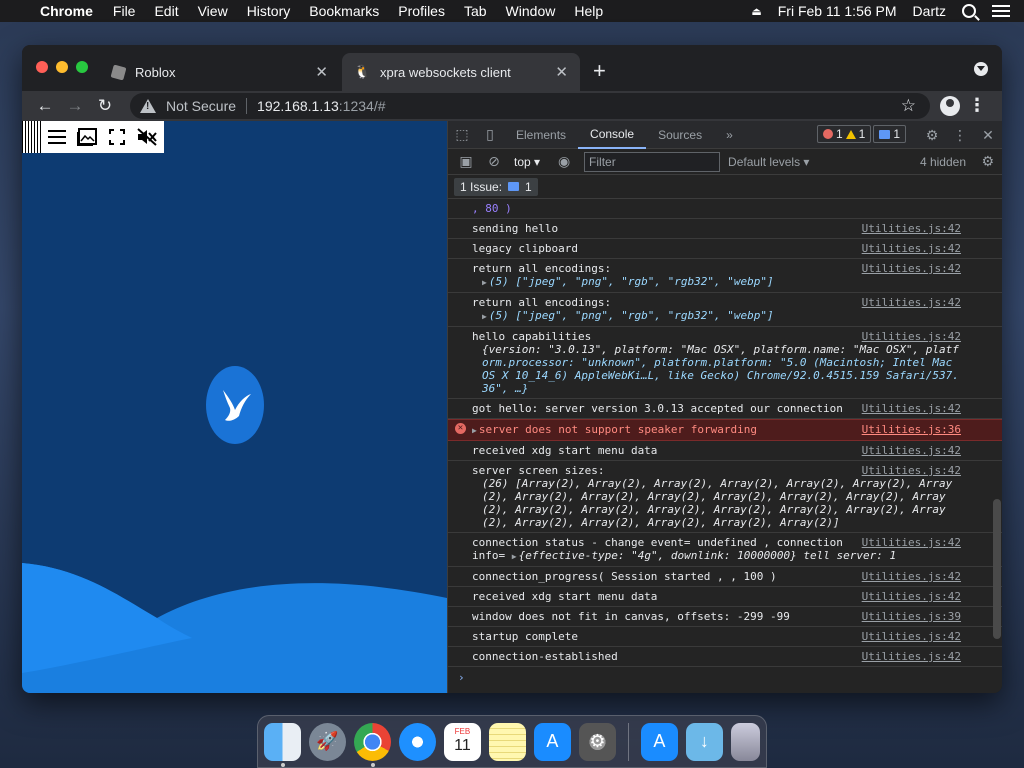  What do you see at coordinates (327, 741) in the screenshot?
I see `launchpad-icon: 🚀` at bounding box center [327, 741].